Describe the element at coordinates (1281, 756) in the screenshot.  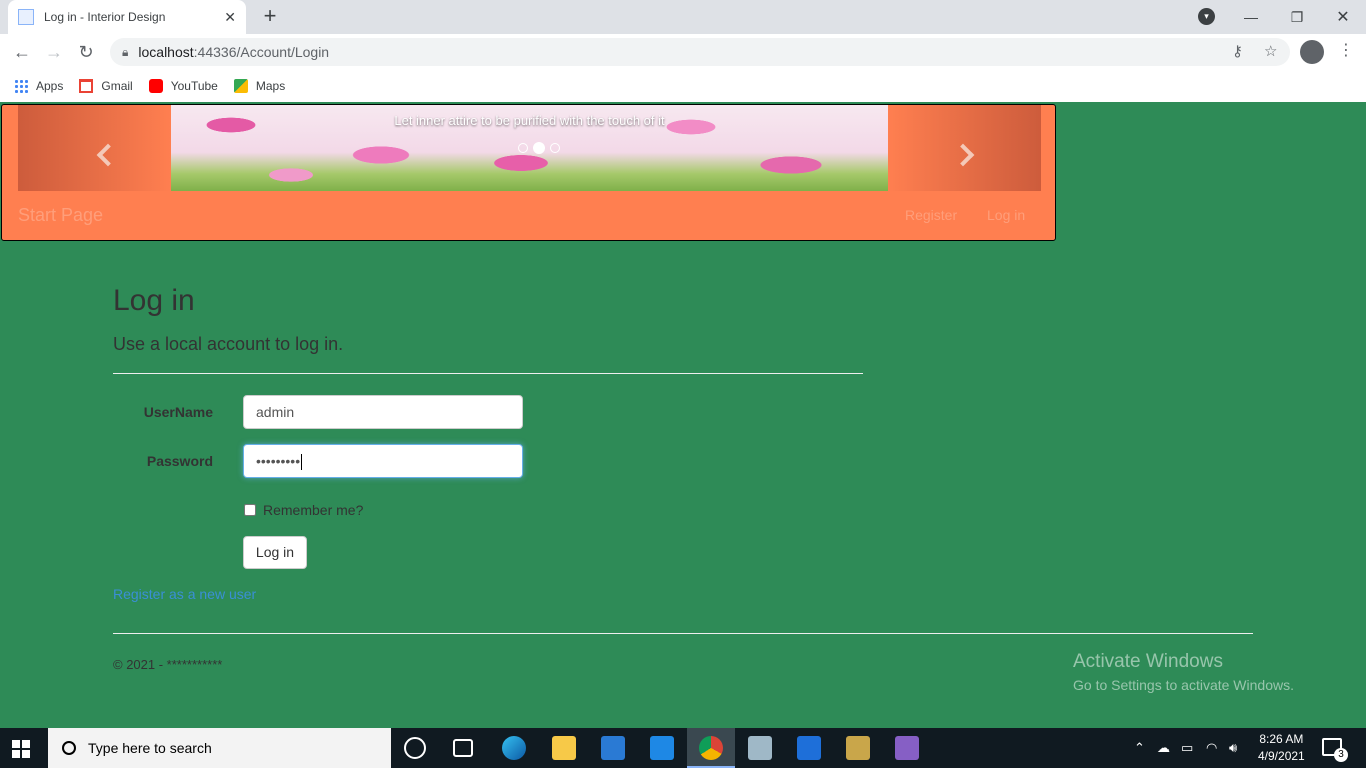
I see `clock-date: 4/9/2021` at that location.